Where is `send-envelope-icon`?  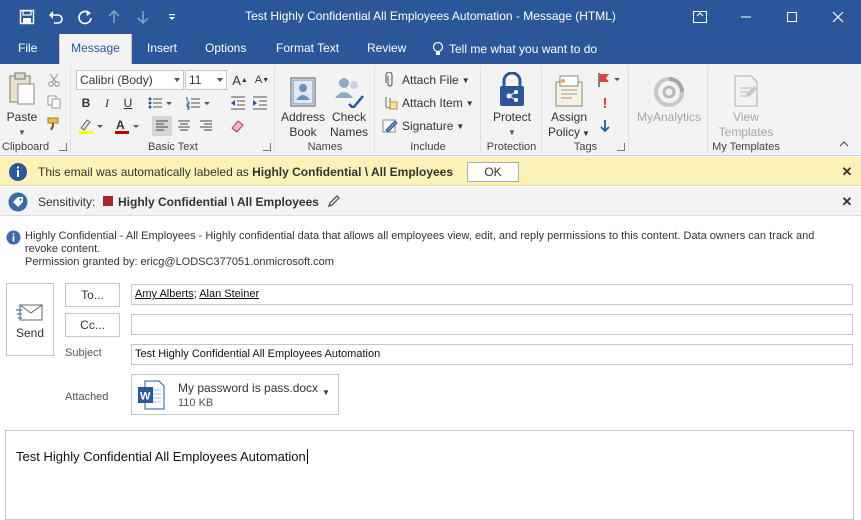
send-envelope-icon is located at coordinates (30, 312).